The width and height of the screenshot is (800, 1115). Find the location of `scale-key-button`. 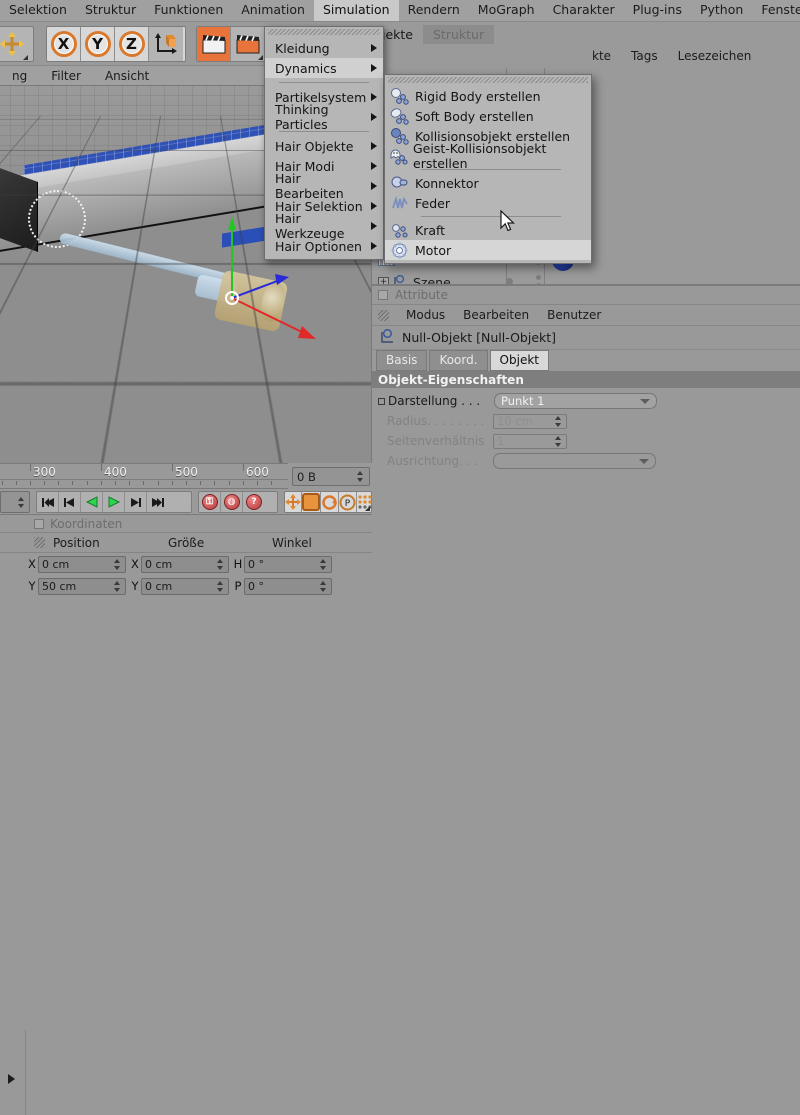

scale-key-button is located at coordinates (311, 502).